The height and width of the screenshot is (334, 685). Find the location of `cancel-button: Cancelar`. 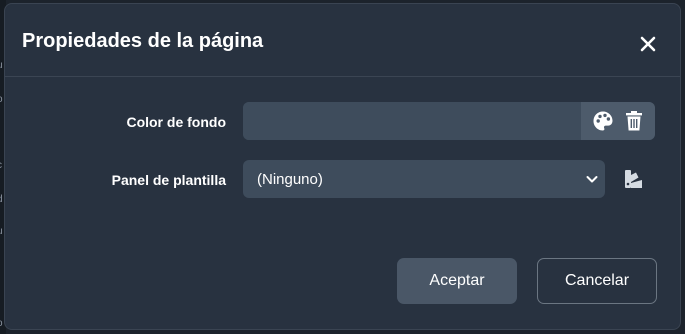

cancel-button: Cancelar is located at coordinates (597, 281).